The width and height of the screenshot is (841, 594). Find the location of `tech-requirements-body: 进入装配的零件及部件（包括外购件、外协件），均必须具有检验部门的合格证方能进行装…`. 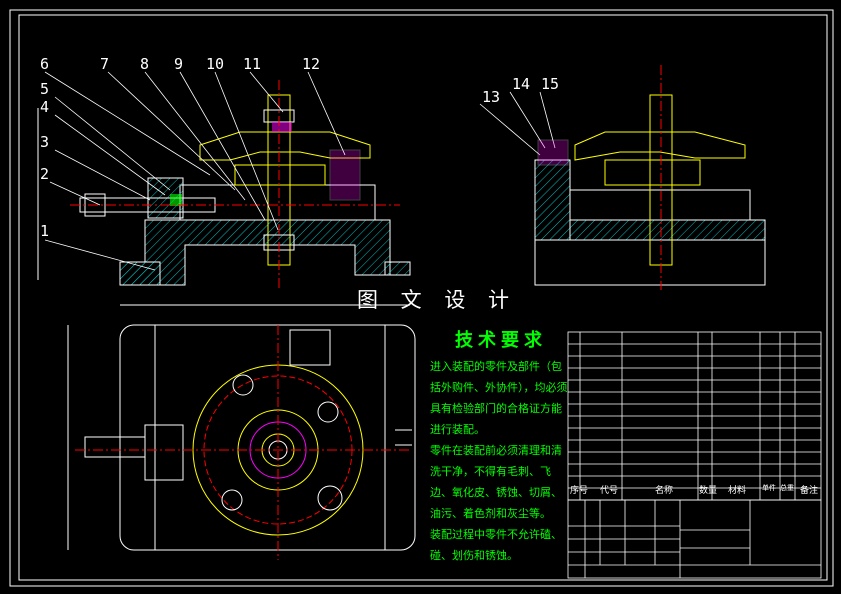

tech-requirements-body: 进入装配的零件及部件（包括外购件、外协件），均必须具有检验部门的合格证方能进行装… is located at coordinates (500, 461).